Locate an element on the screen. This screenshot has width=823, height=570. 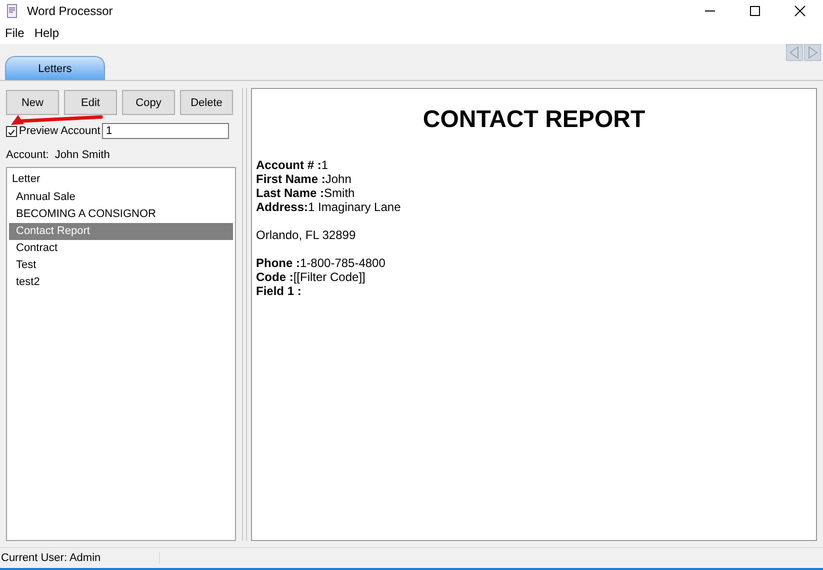
document-line: Field 1 : is located at coordinates (279, 291).